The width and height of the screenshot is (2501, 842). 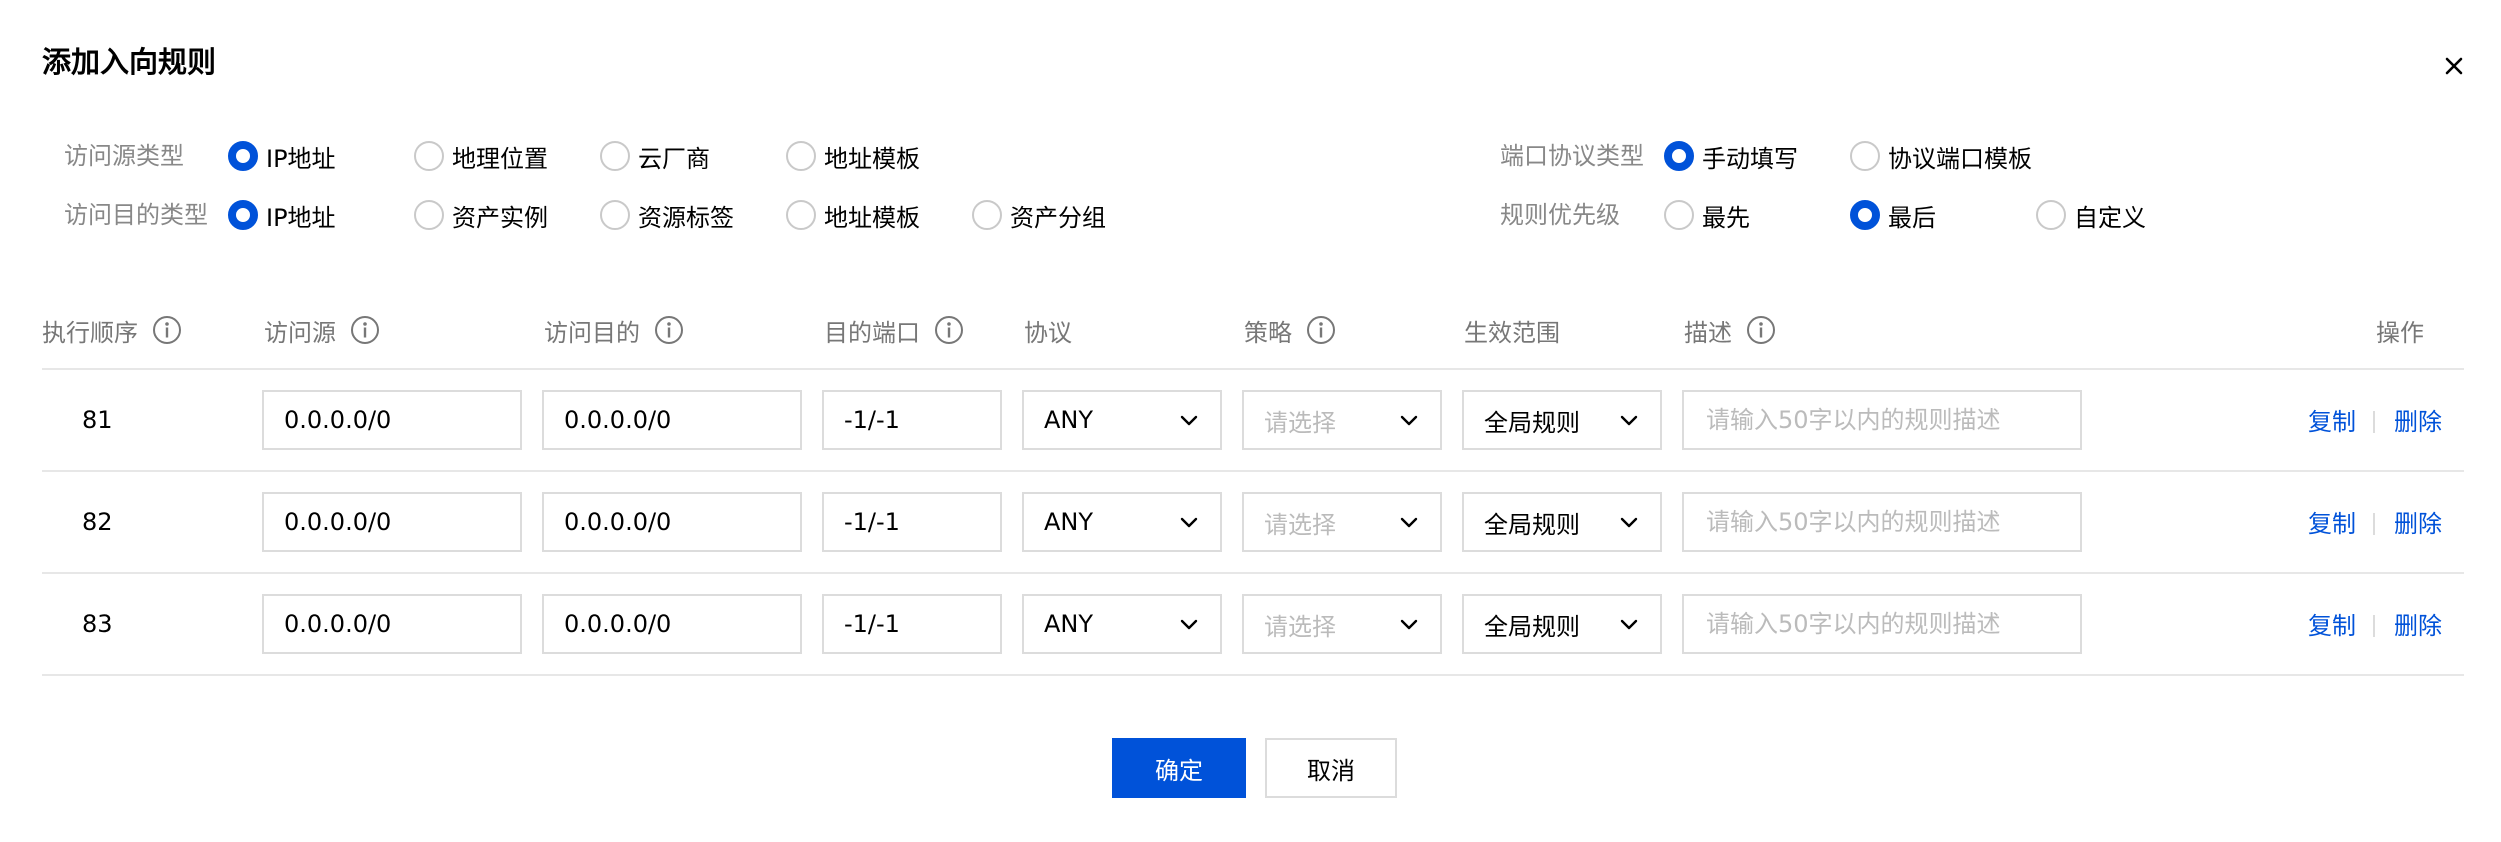 I want to click on column-header-label: 协议, so click(x=1048, y=332).